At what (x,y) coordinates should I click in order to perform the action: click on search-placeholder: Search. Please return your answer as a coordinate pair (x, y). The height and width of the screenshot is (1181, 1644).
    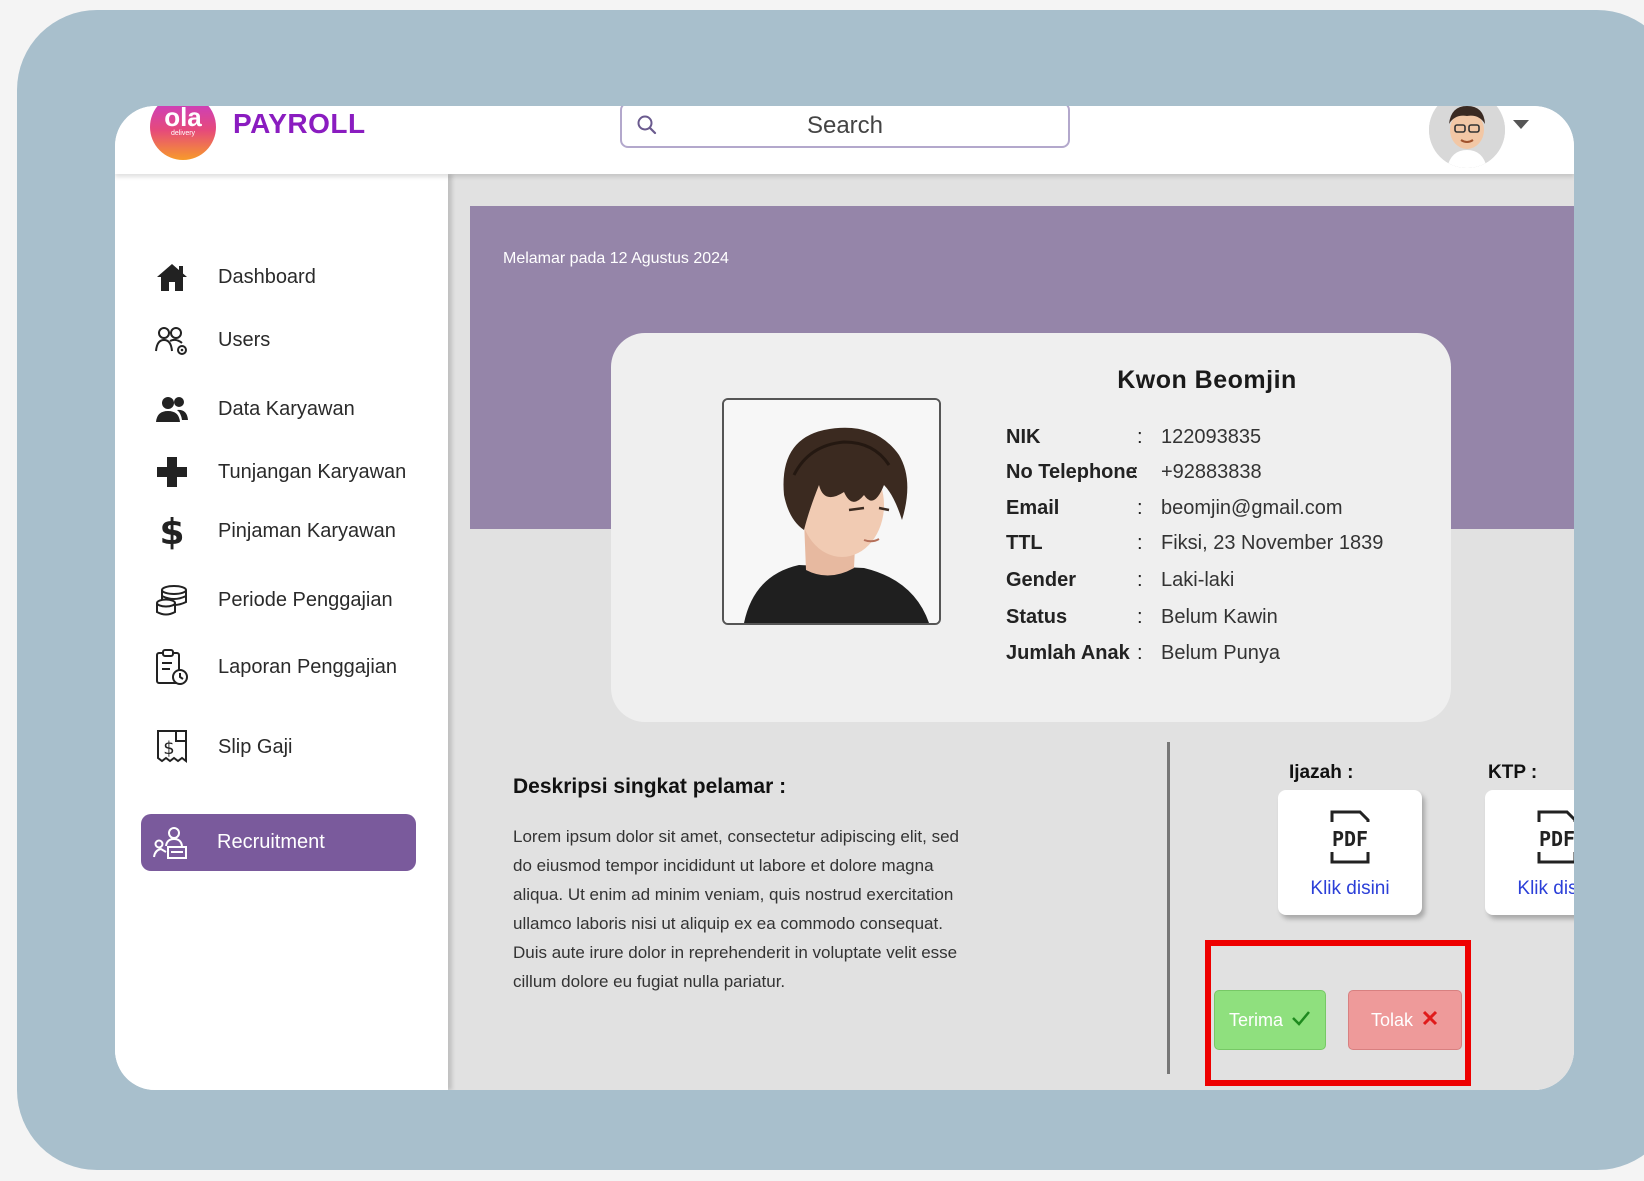
    Looking at the image, I should click on (845, 125).